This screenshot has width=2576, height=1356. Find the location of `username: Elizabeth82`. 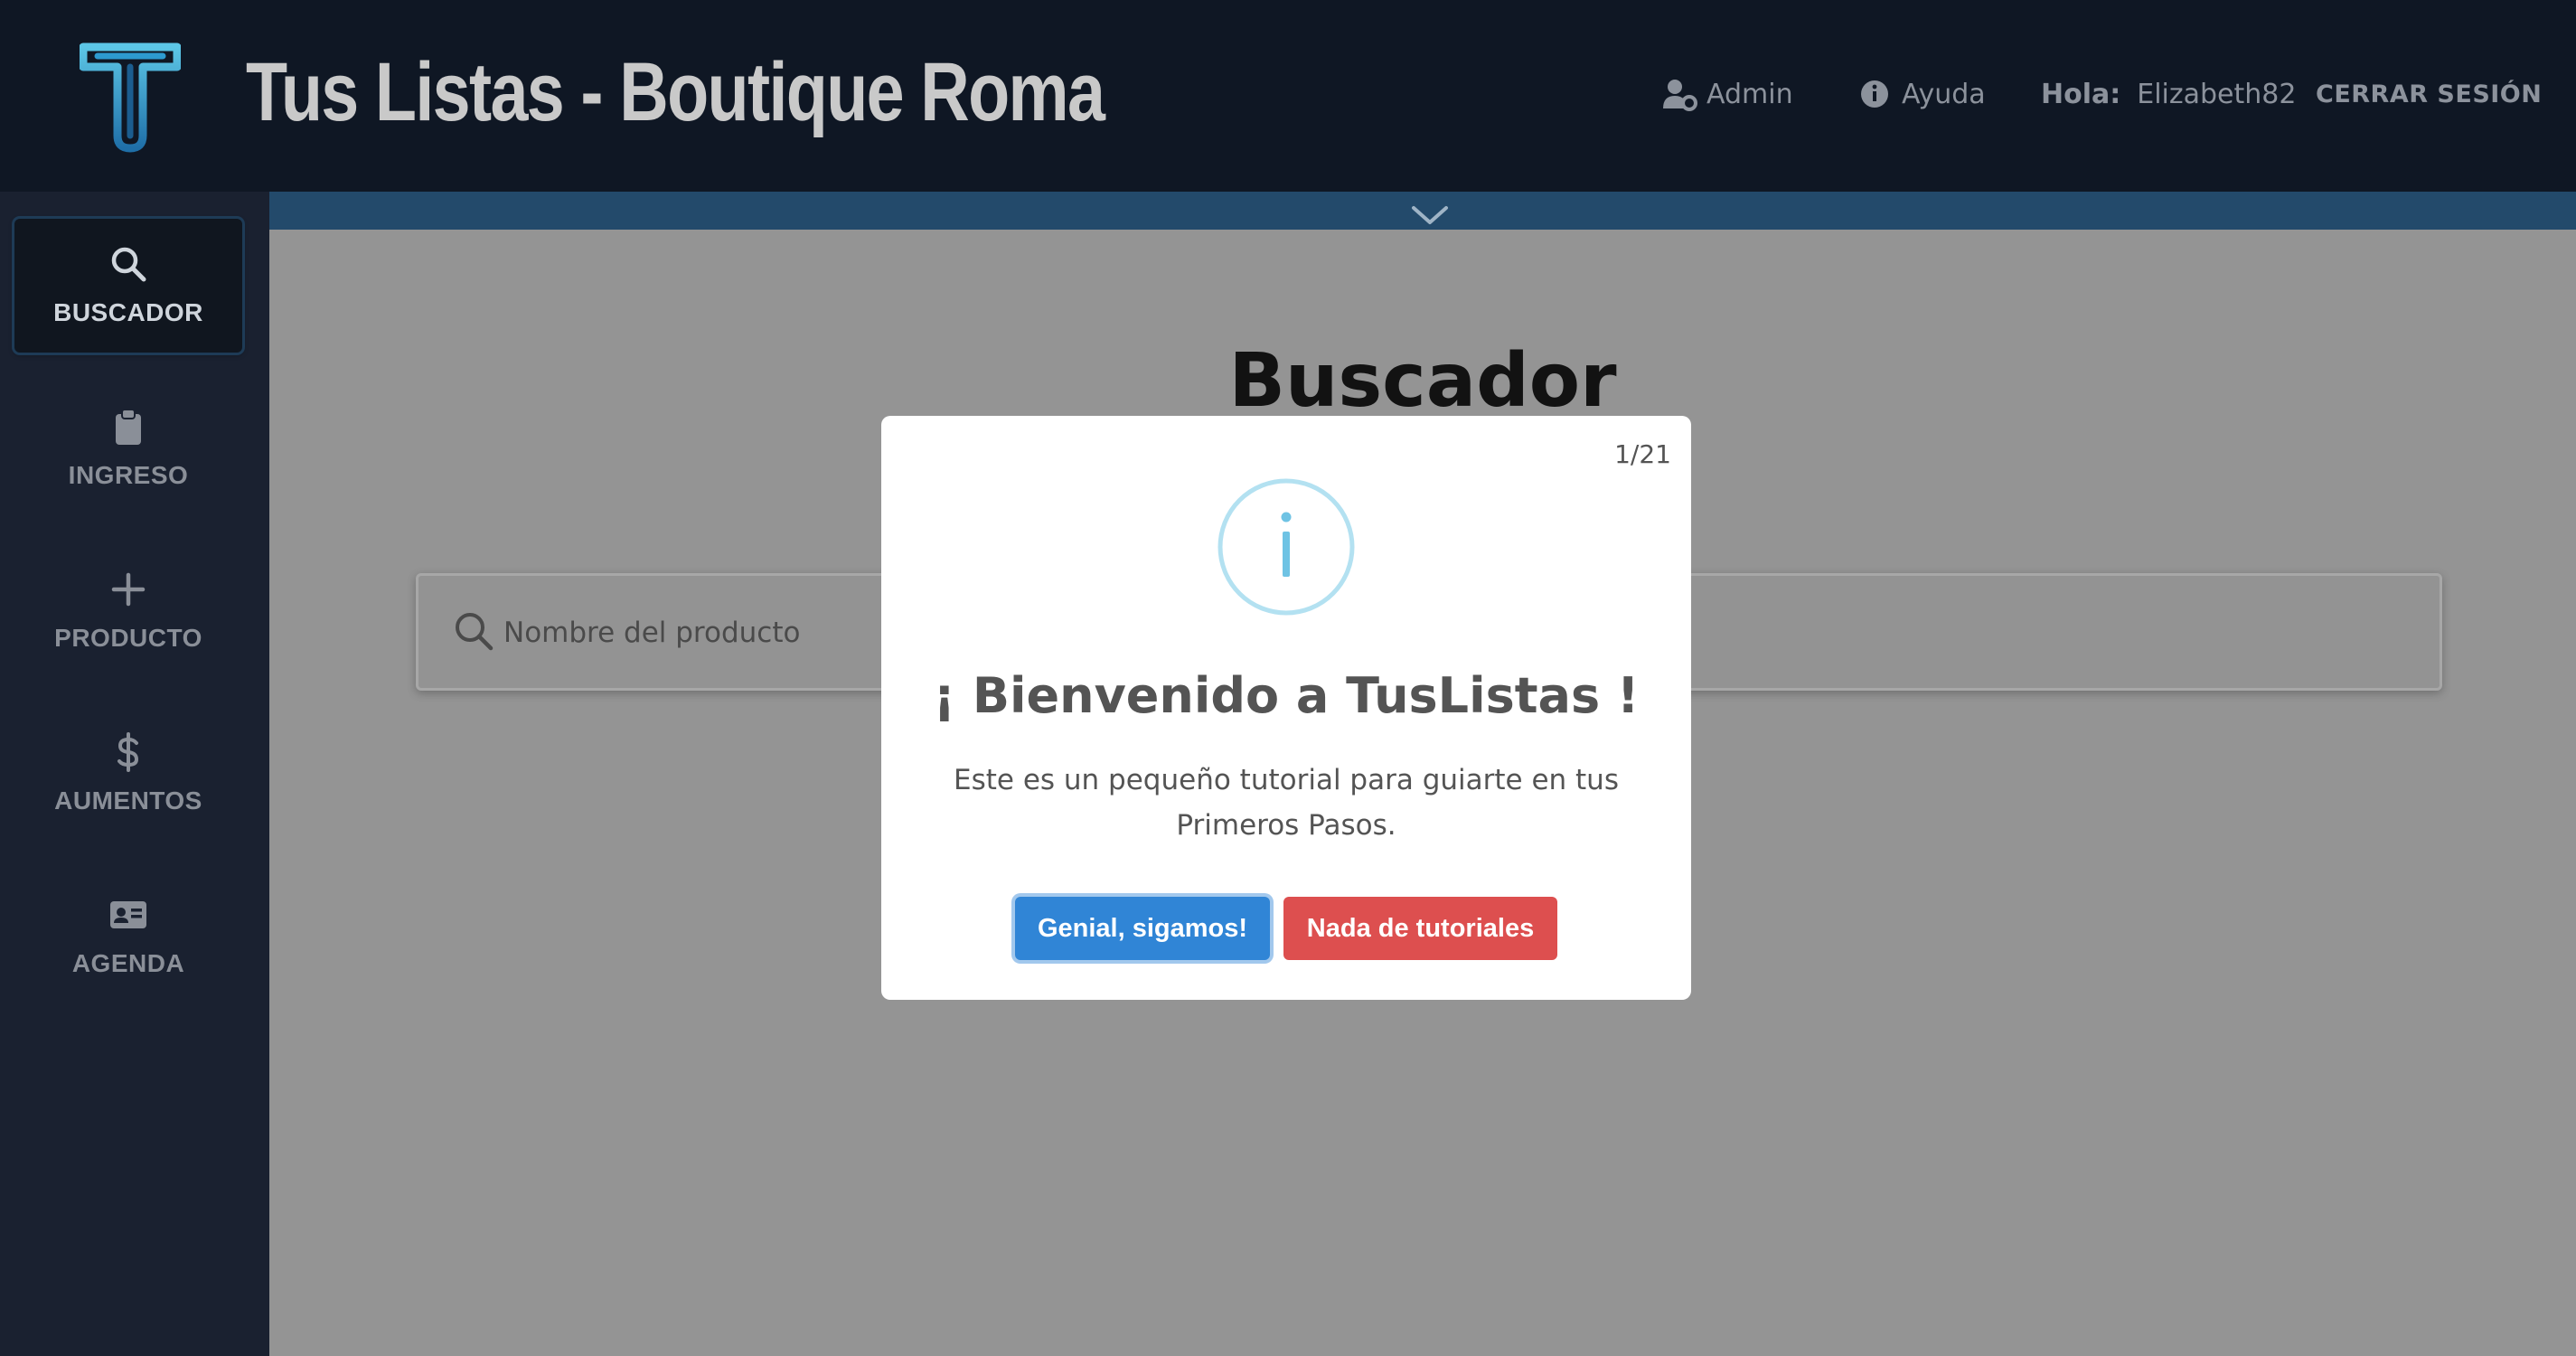

username: Elizabeth82 is located at coordinates (2217, 94).